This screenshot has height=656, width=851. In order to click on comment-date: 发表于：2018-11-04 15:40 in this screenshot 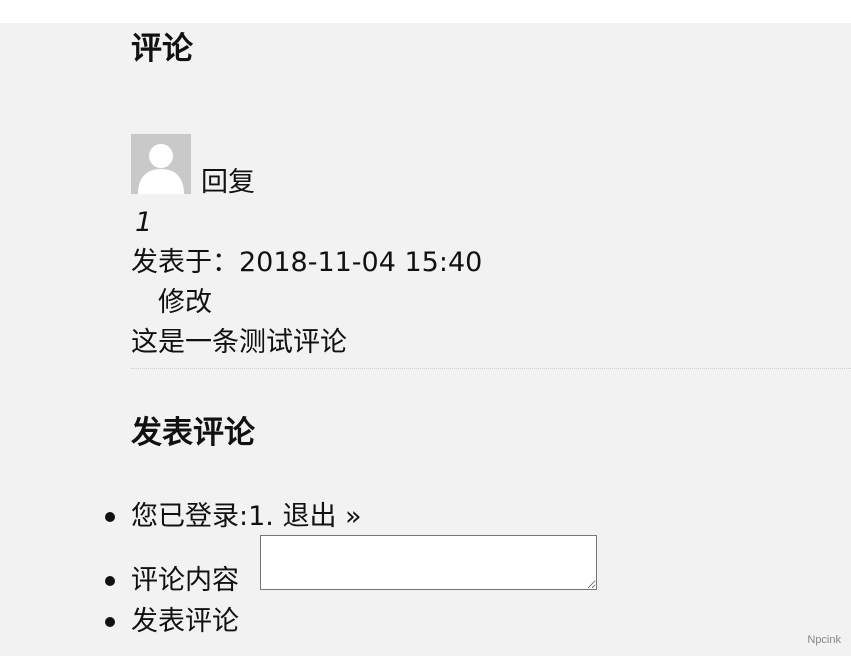, I will do `click(307, 262)`.